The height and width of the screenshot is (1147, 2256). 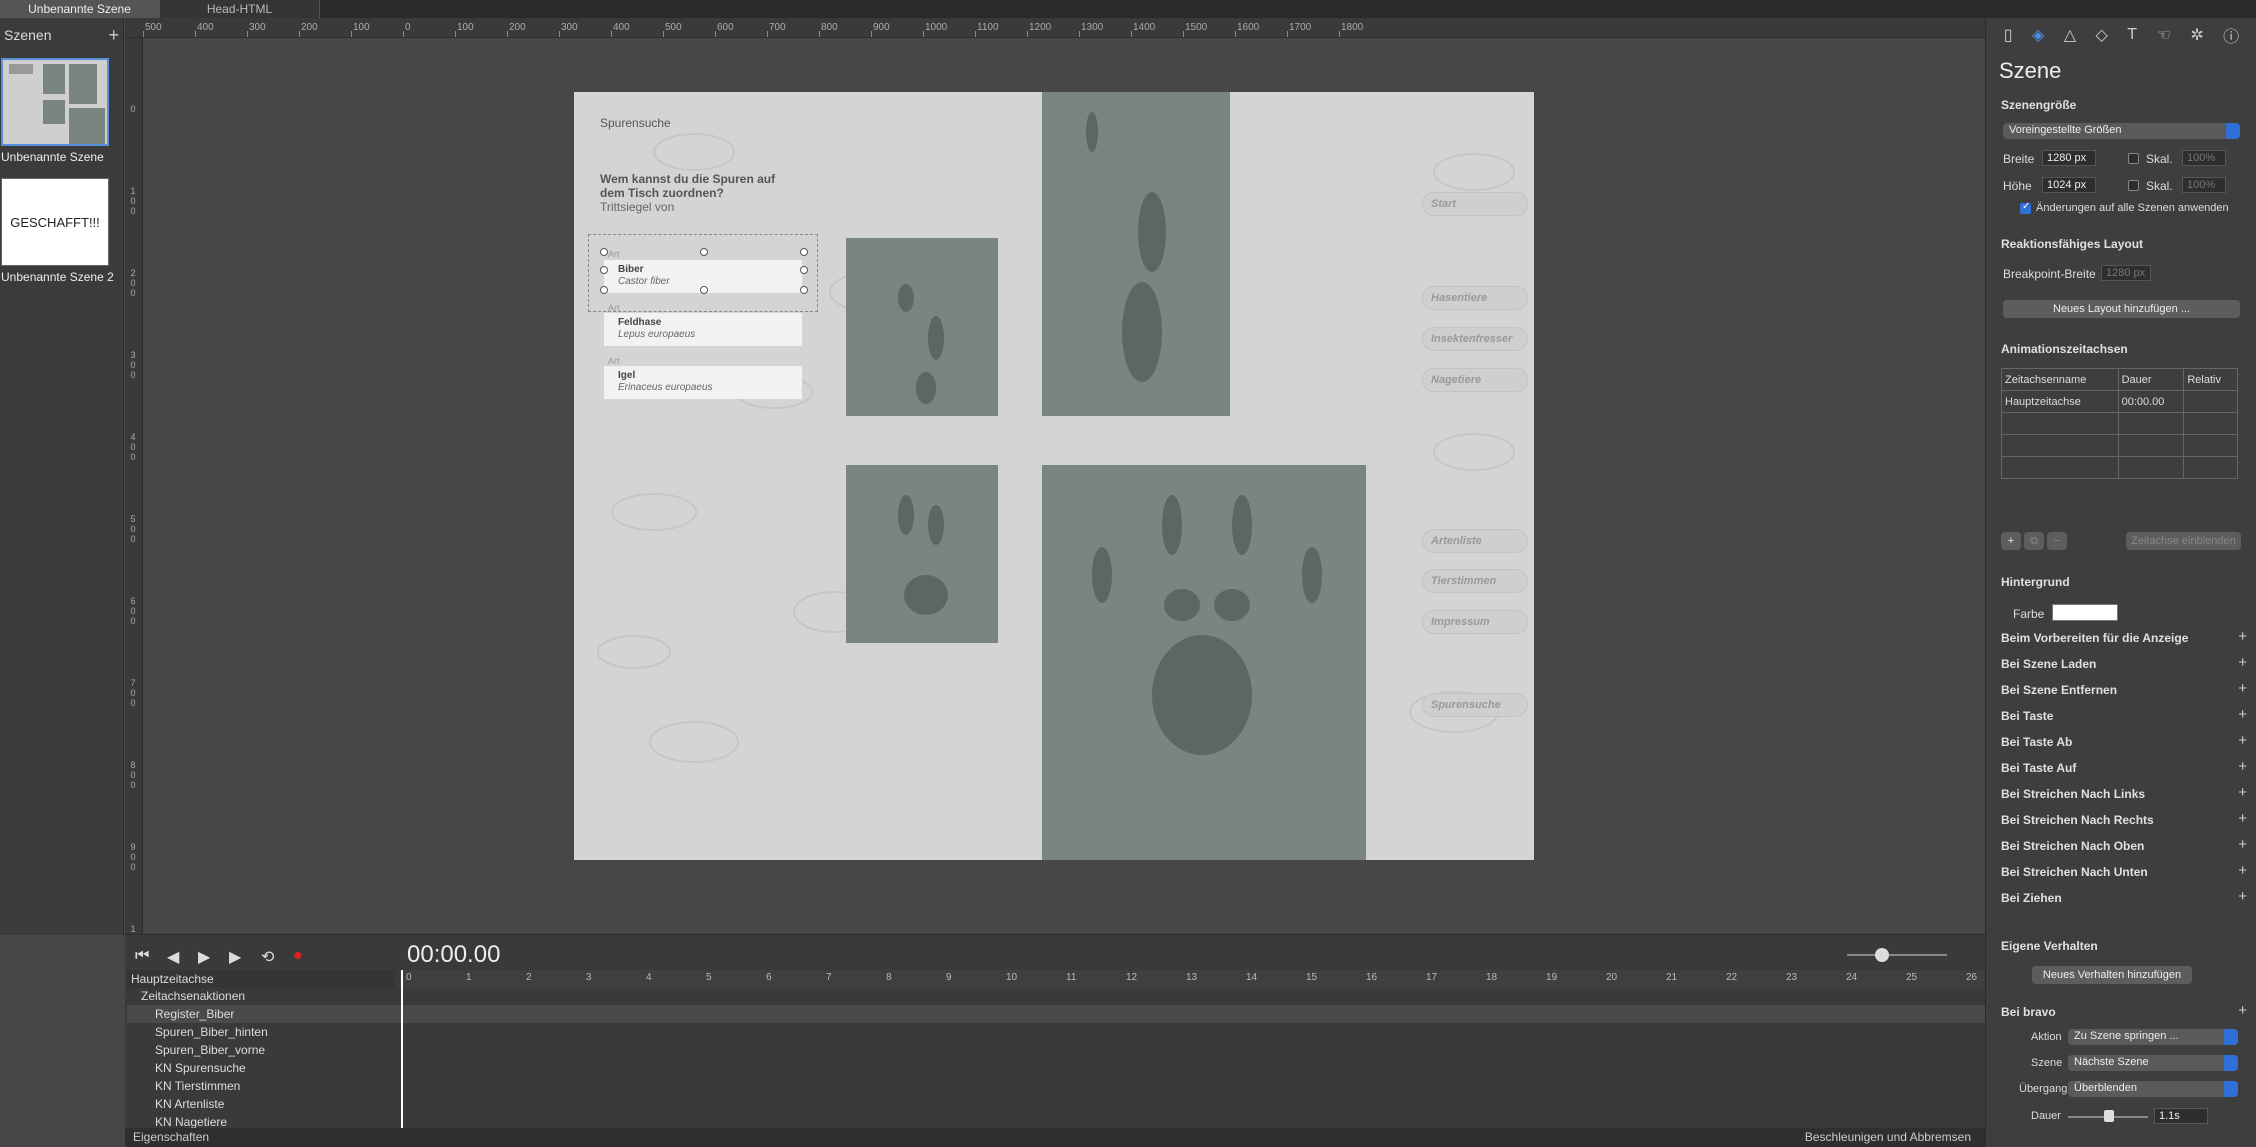 I want to click on scale-width-input: 100%, so click(x=2204, y=158).